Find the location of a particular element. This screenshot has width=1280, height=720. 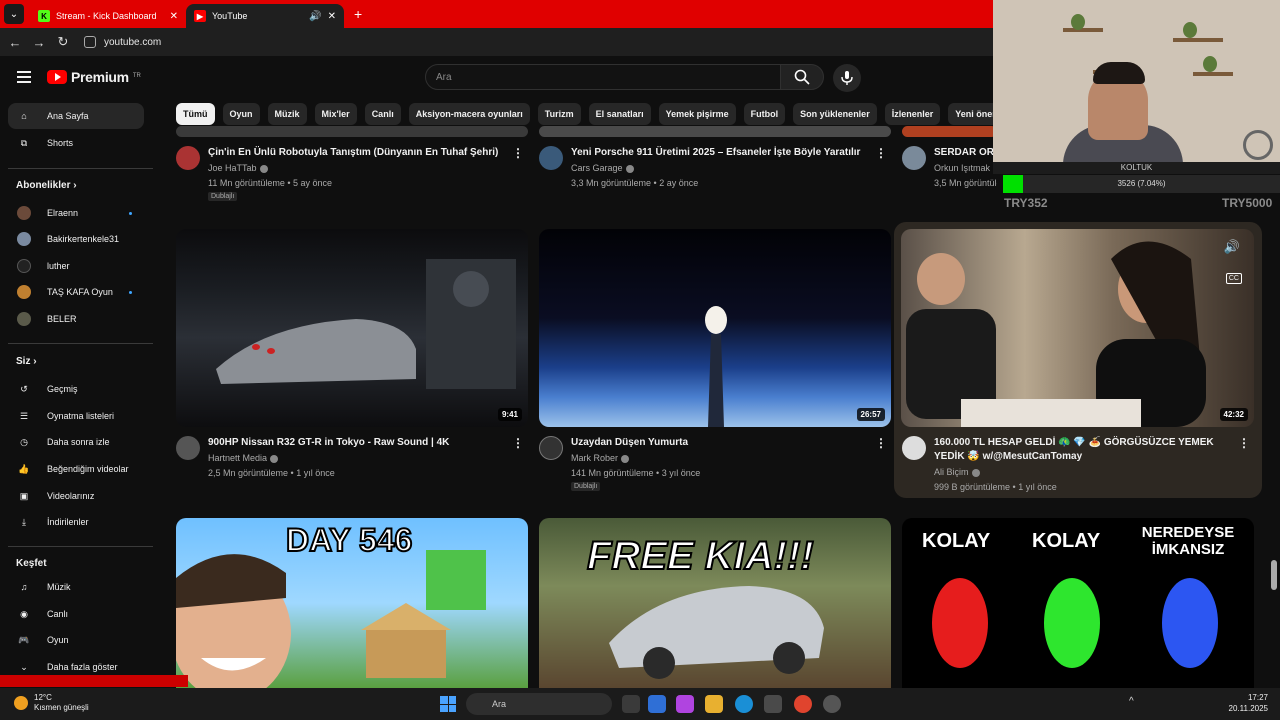

sidebar-item-playlists: ☰ Oynatma listeleri is located at coordinates (76, 416).